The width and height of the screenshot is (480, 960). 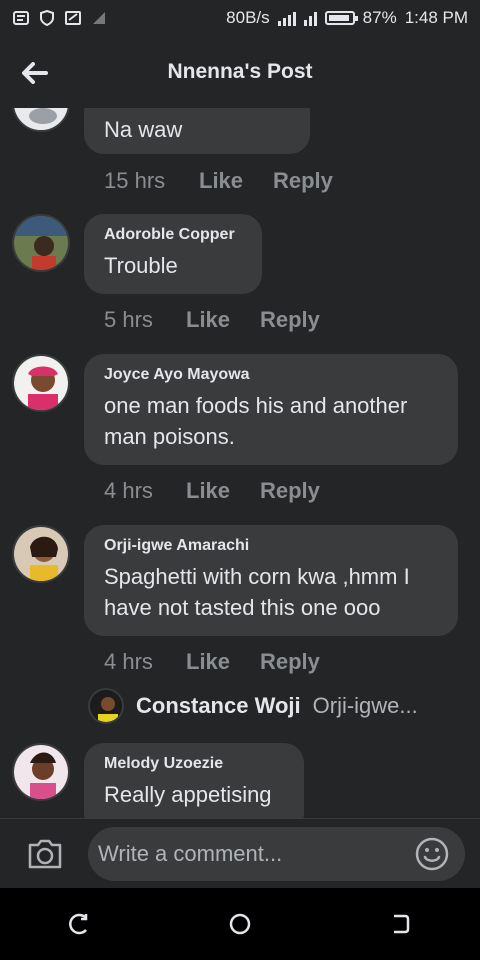 I want to click on comment-bubble: Melody Uzoezie Really appetising, so click(x=194, y=780).